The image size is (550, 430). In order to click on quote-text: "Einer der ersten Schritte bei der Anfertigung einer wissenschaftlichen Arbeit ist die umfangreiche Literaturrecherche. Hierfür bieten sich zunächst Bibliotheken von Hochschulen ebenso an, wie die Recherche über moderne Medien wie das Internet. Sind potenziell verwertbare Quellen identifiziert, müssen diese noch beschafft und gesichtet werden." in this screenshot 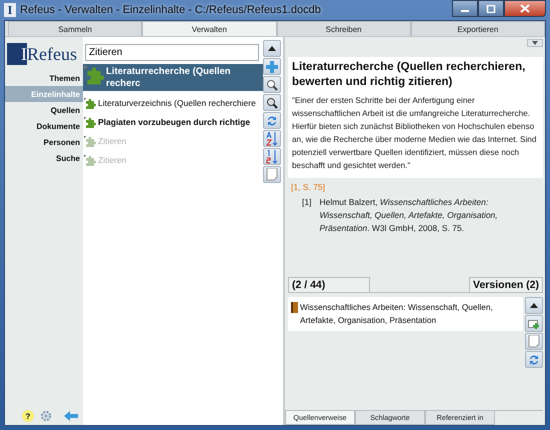, I will do `click(415, 133)`.